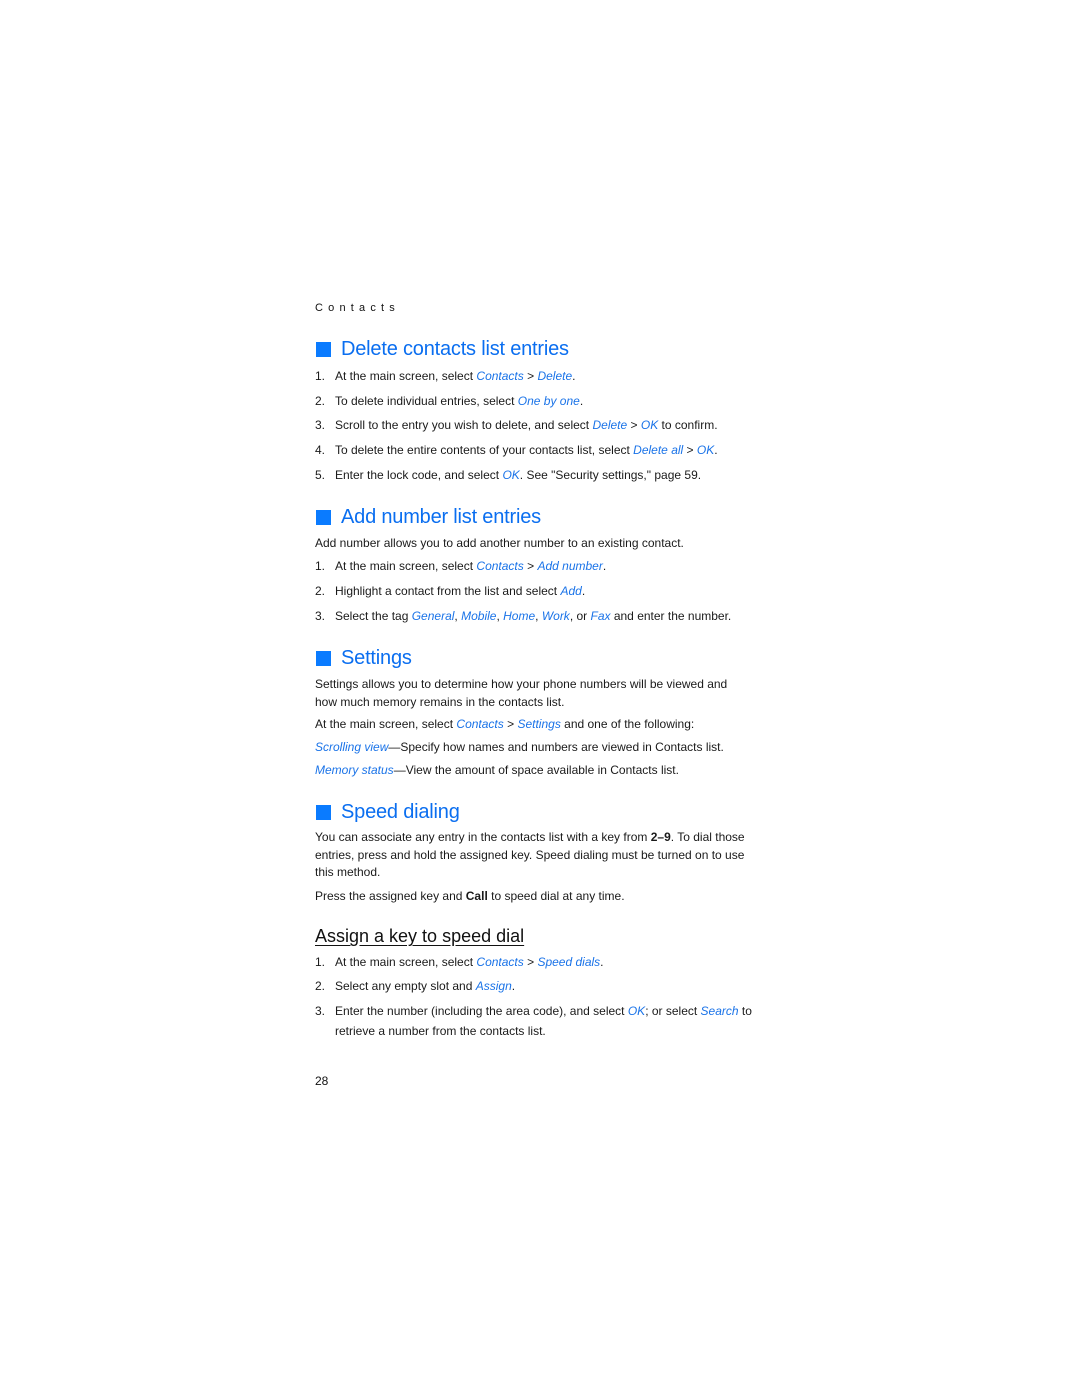 The height and width of the screenshot is (1397, 1080). I want to click on menu-link-search: Search, so click(719, 1011).